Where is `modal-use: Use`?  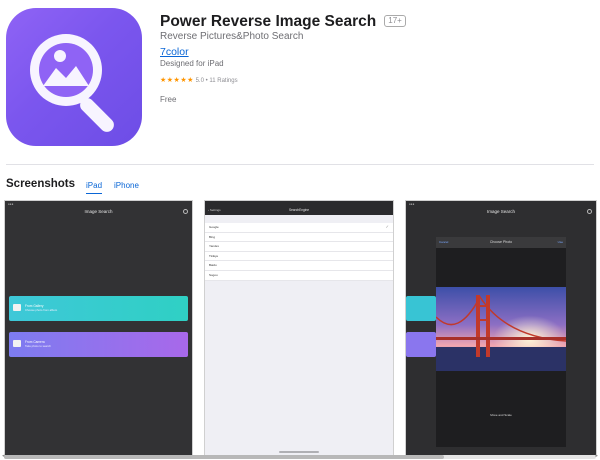
modal-use: Use is located at coordinates (560, 242).